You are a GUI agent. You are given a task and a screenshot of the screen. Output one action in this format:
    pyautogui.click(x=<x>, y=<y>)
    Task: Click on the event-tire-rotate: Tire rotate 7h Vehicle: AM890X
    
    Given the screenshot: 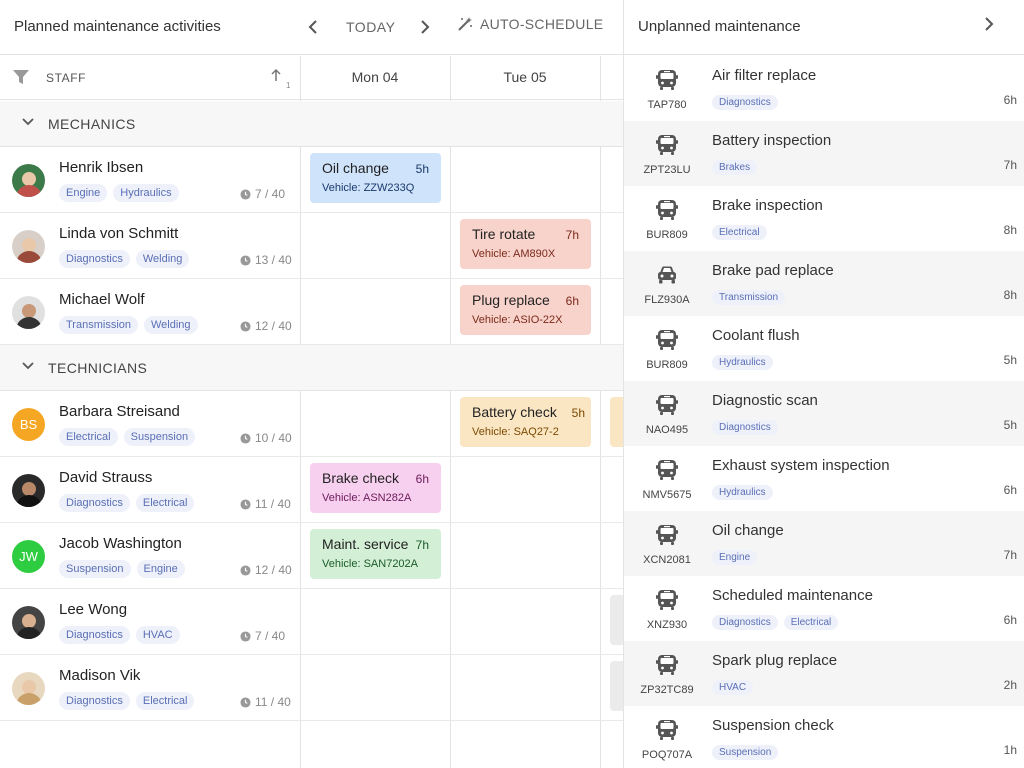 What is the action you would take?
    pyautogui.click(x=525, y=244)
    